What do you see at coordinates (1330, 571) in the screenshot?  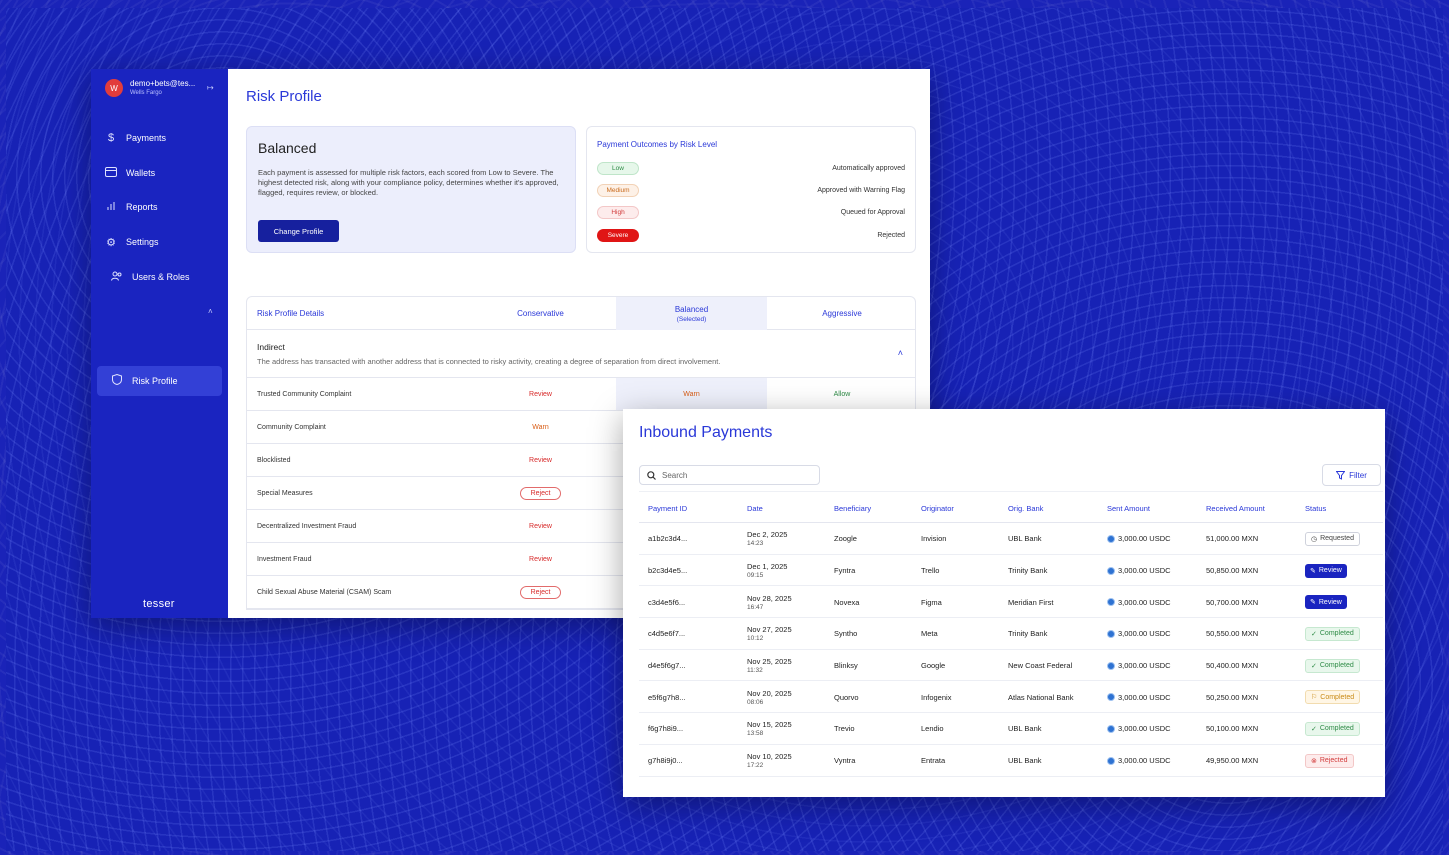 I see `status-label: Review` at bounding box center [1330, 571].